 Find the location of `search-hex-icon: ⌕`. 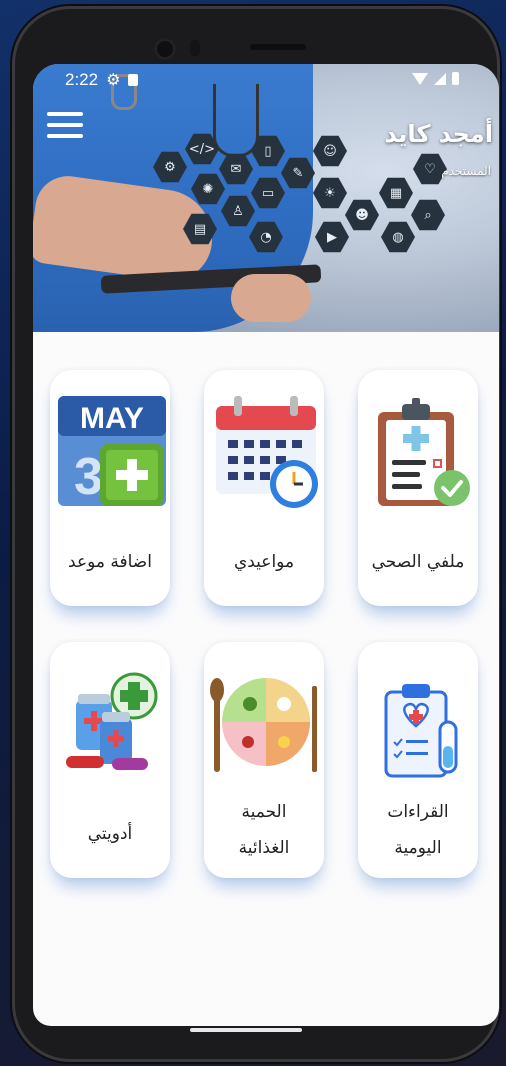

search-hex-icon: ⌕ is located at coordinates (428, 215).